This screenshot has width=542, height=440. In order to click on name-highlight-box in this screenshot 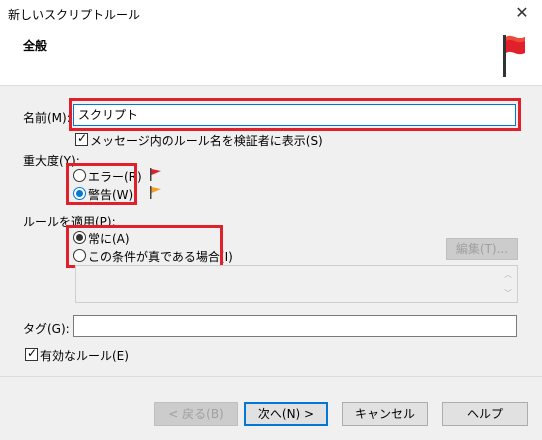, I will do `click(295, 114)`.